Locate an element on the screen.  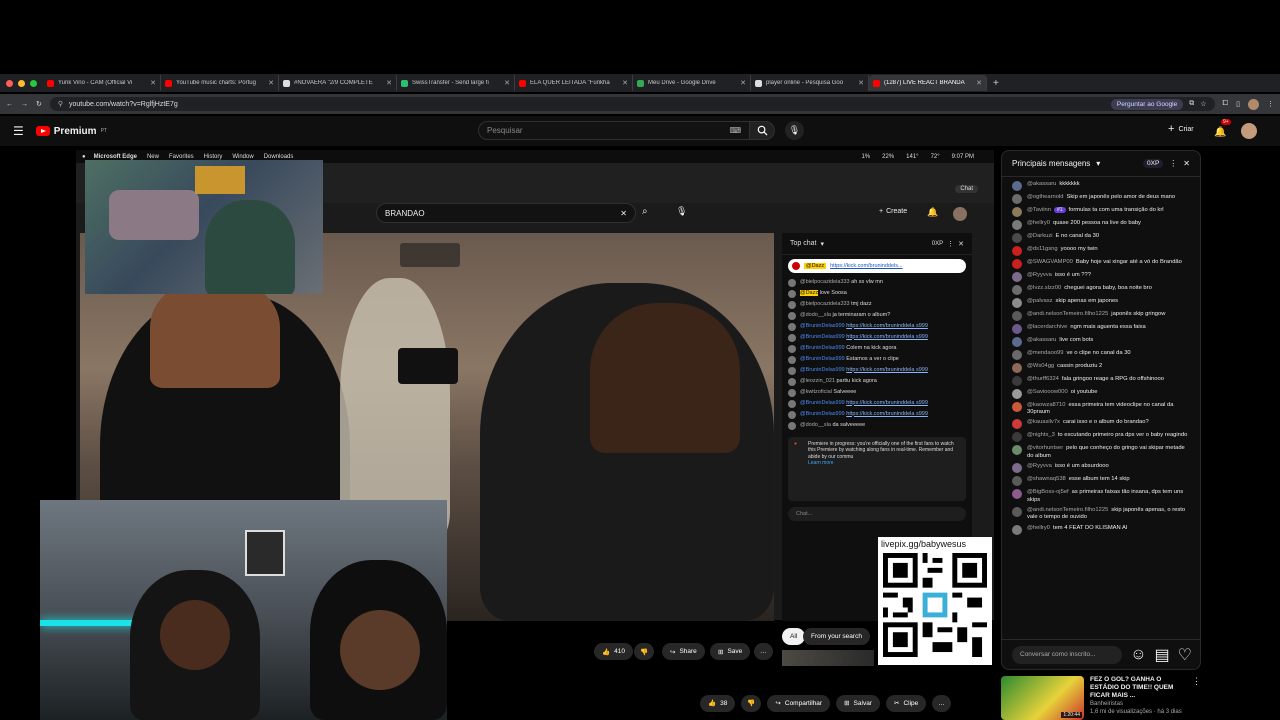
chat-username: @BigBoss-oj5ef is located at coordinates (1048, 492).